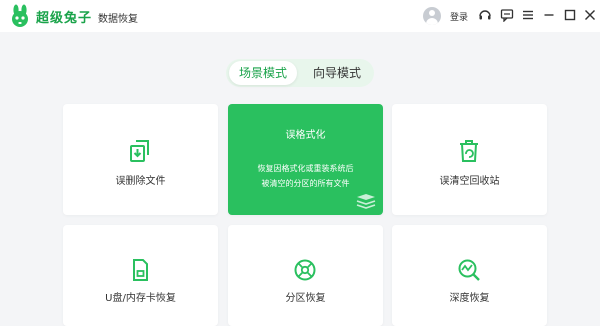  Describe the element at coordinates (20, 15) in the screenshot. I see `rabbit-logo-icon` at that location.